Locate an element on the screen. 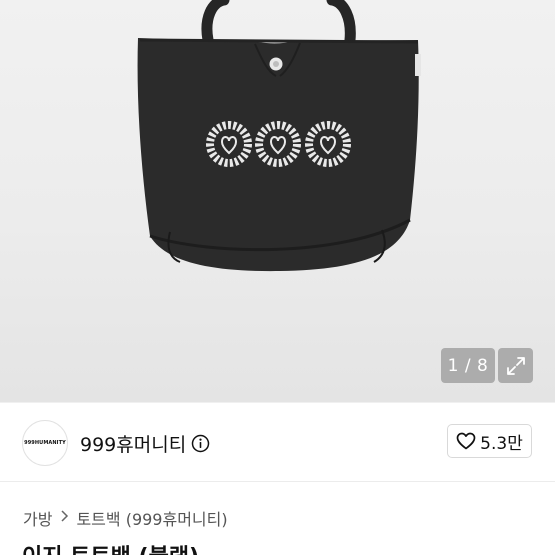  image-counter: 1 / 8 is located at coordinates (468, 365).